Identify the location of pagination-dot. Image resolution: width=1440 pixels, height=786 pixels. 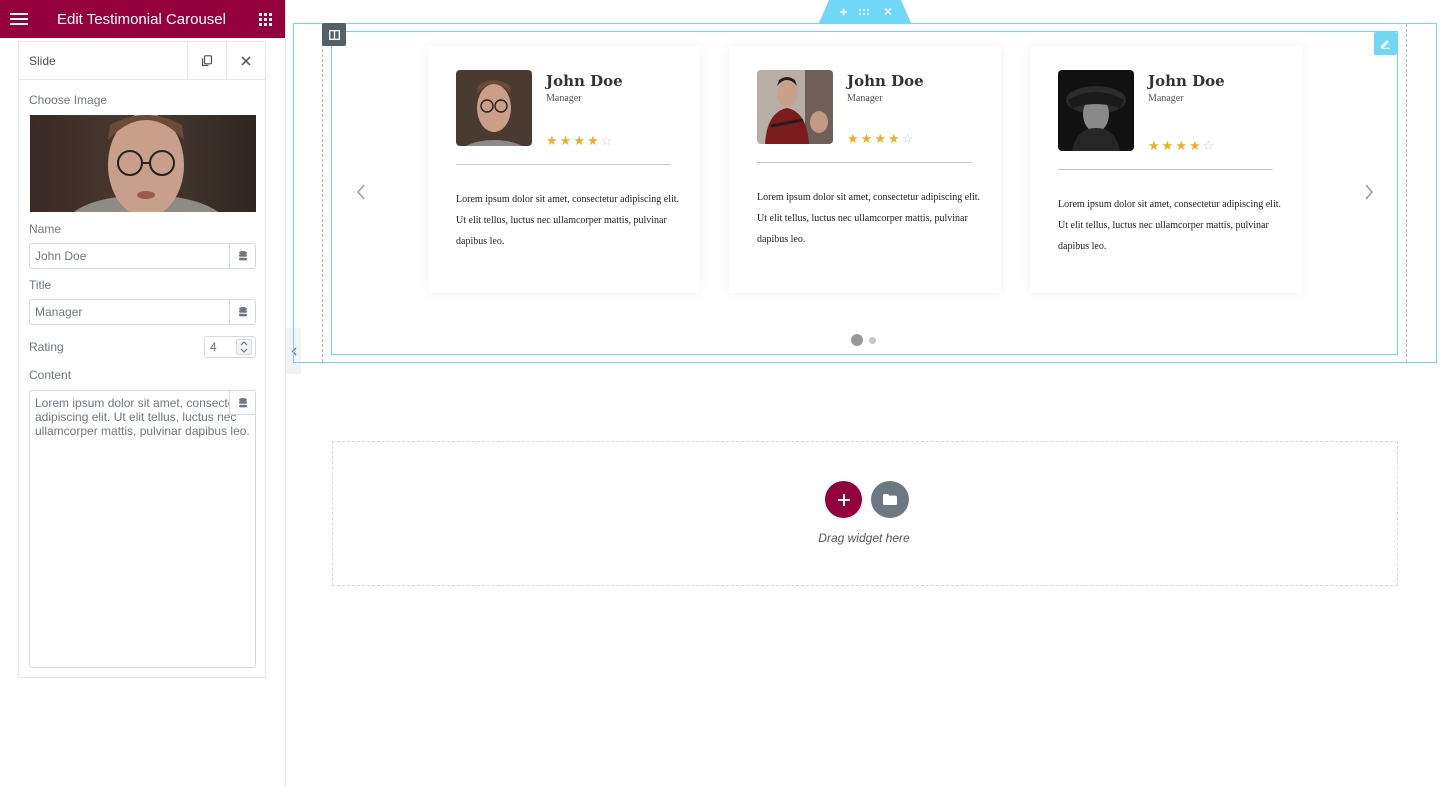
(872, 340).